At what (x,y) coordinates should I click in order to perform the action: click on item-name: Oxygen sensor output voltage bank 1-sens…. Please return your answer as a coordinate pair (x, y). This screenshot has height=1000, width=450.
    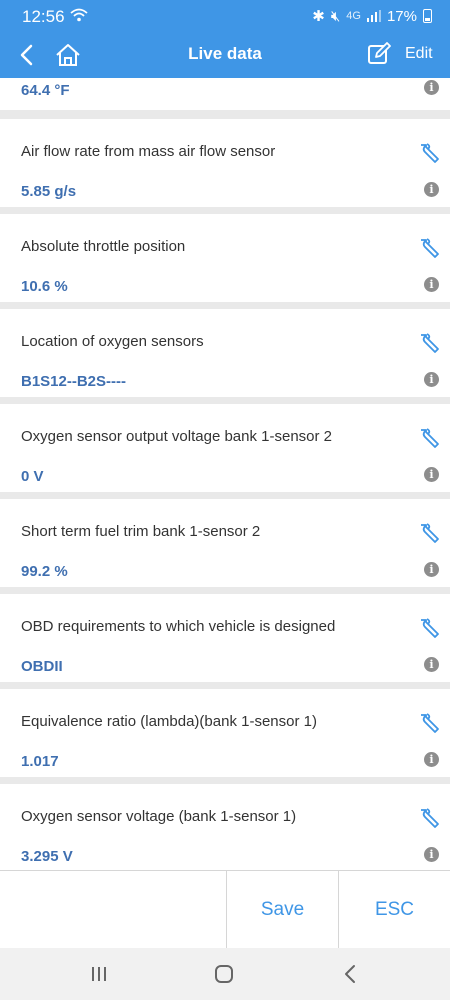
    Looking at the image, I should click on (177, 436).